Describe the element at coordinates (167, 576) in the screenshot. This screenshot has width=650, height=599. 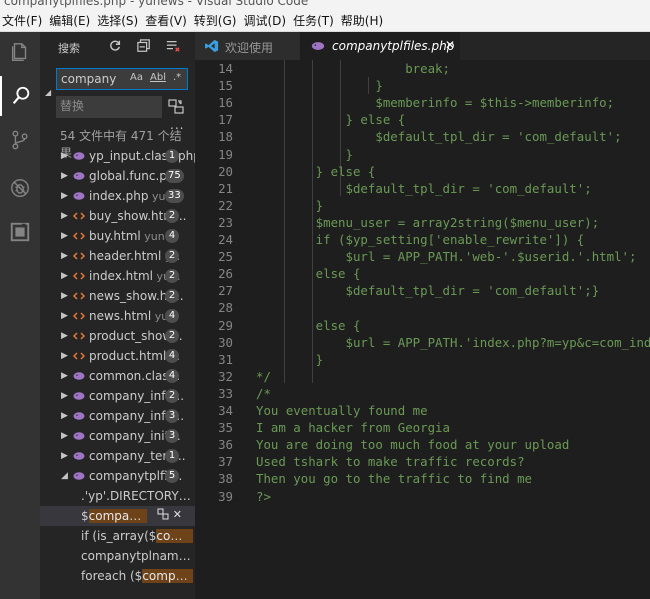
I see `match-highlight: companyt` at that location.